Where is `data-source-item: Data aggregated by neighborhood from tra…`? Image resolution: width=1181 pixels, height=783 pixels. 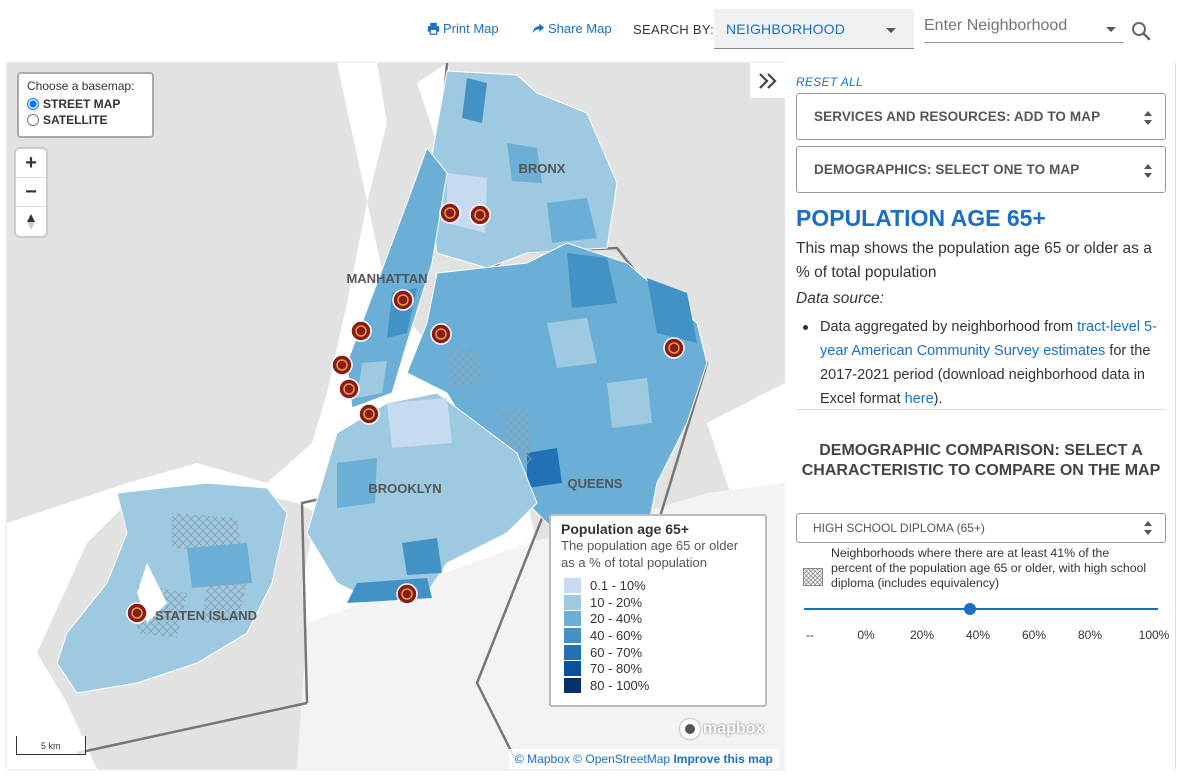 data-source-item: Data aggregated by neighborhood from tra… is located at coordinates (984, 363).